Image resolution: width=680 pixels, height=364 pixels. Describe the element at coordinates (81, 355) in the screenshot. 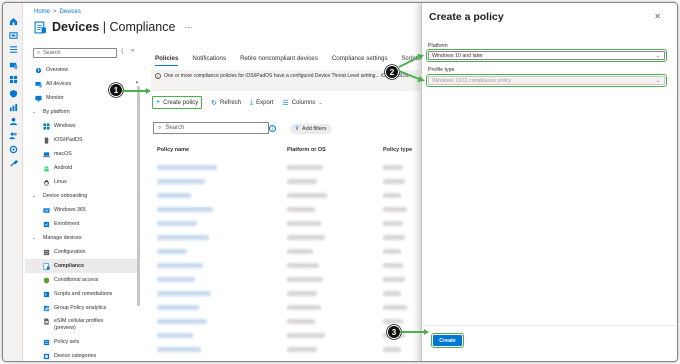

I see `nav-item-device-categories: Device categories` at that location.